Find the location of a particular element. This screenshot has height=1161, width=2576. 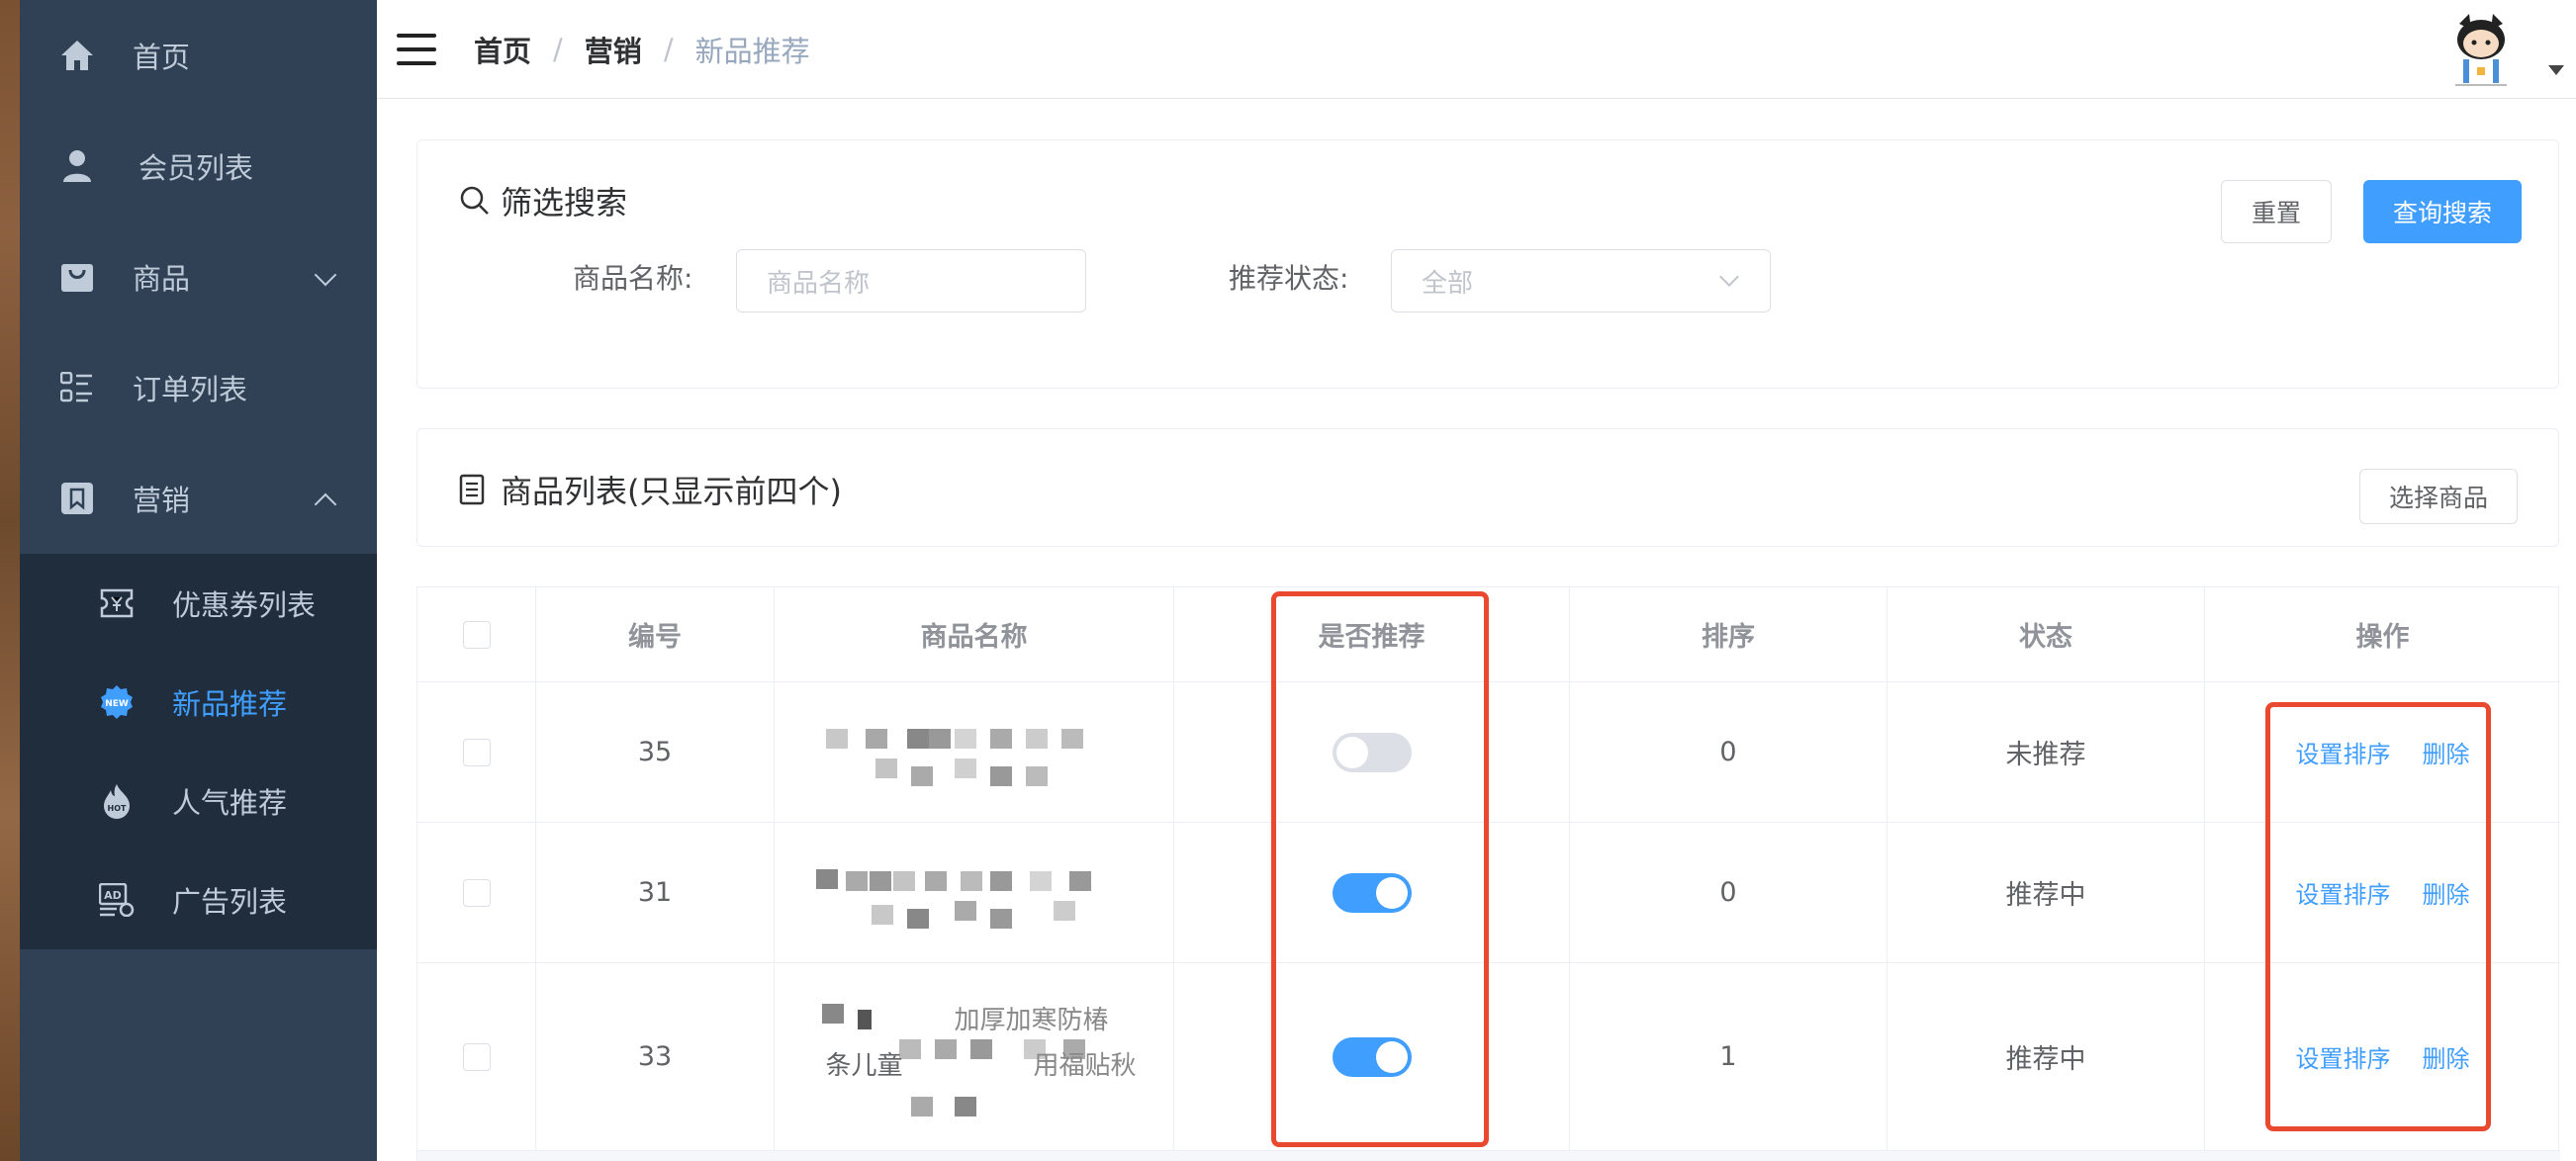

sidebar-item-home: 首页 is located at coordinates (198, 55).